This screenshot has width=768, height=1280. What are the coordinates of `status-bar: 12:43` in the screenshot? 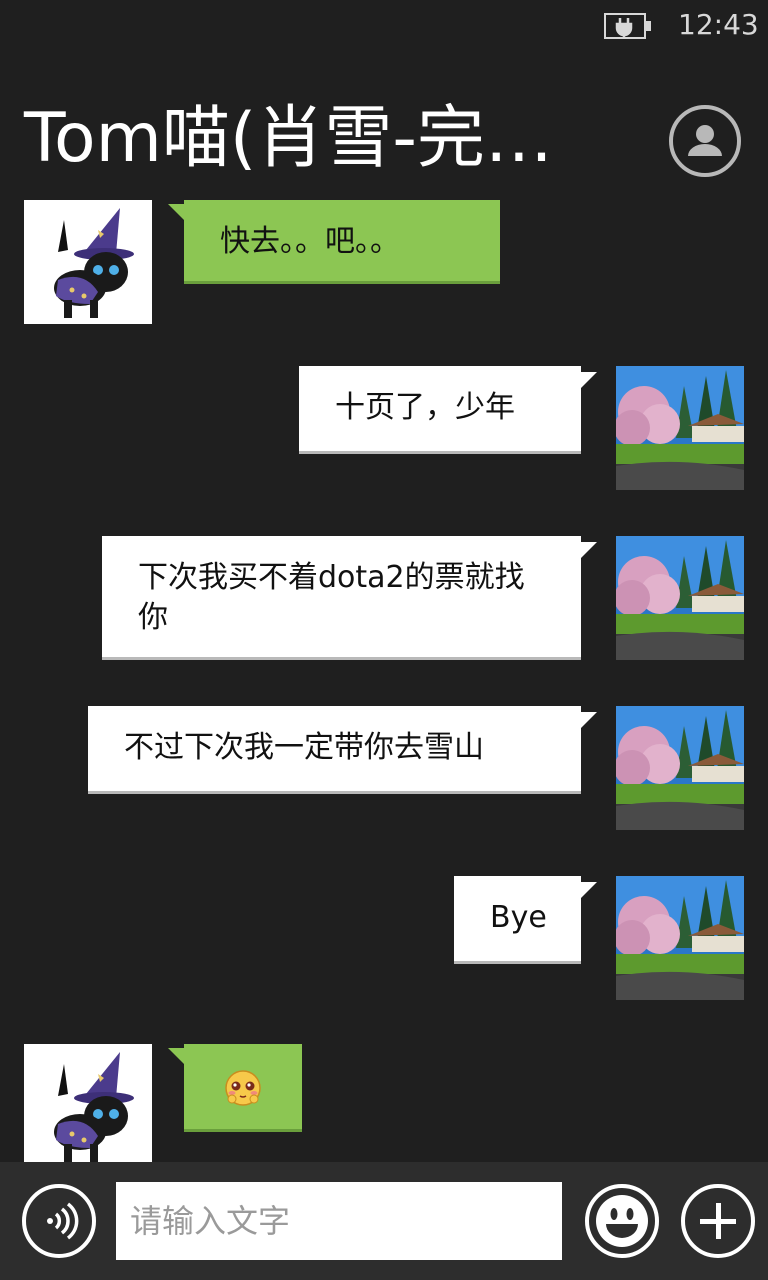 It's located at (384, 26).